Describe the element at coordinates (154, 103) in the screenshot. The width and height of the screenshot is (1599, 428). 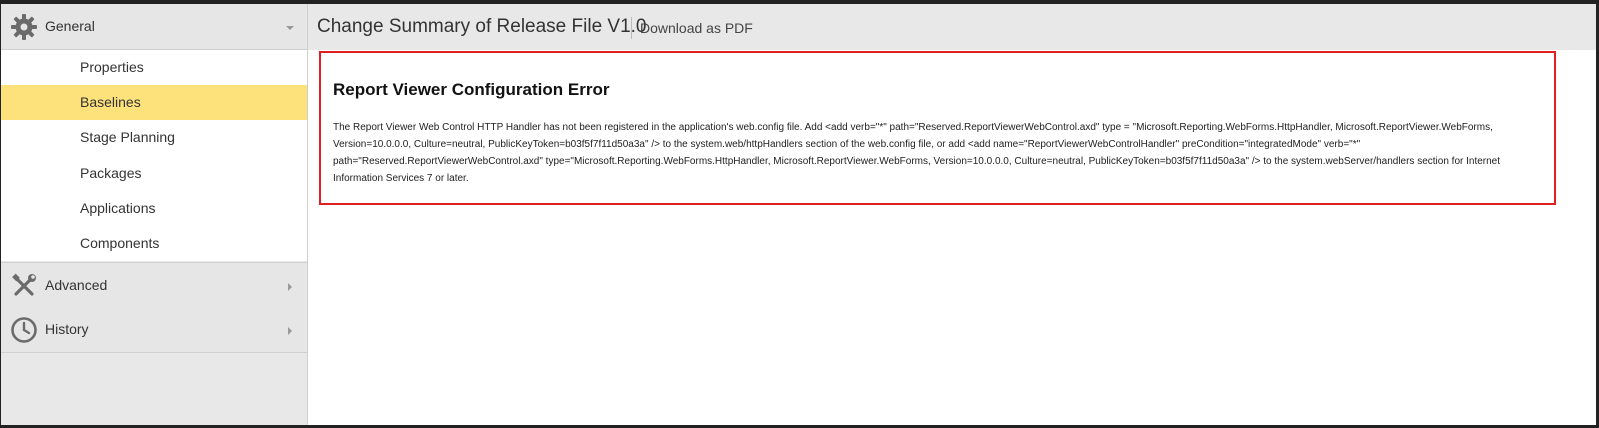
I see `sidebar-item-baselines: Baselines` at that location.